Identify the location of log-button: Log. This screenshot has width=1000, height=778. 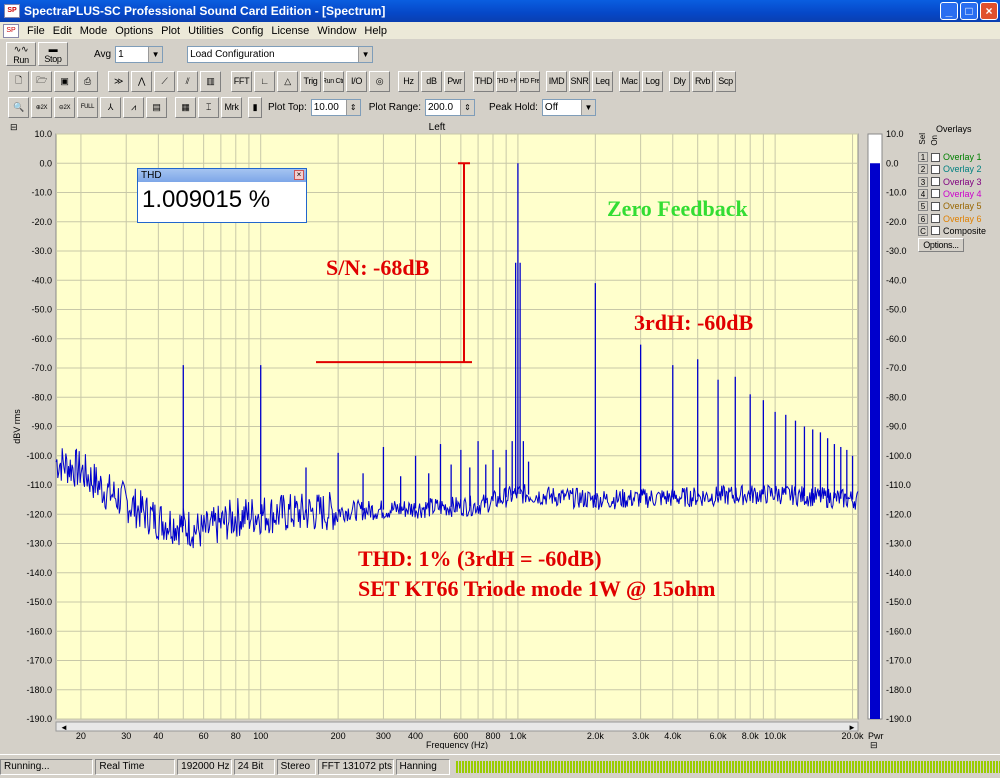
(652, 81).